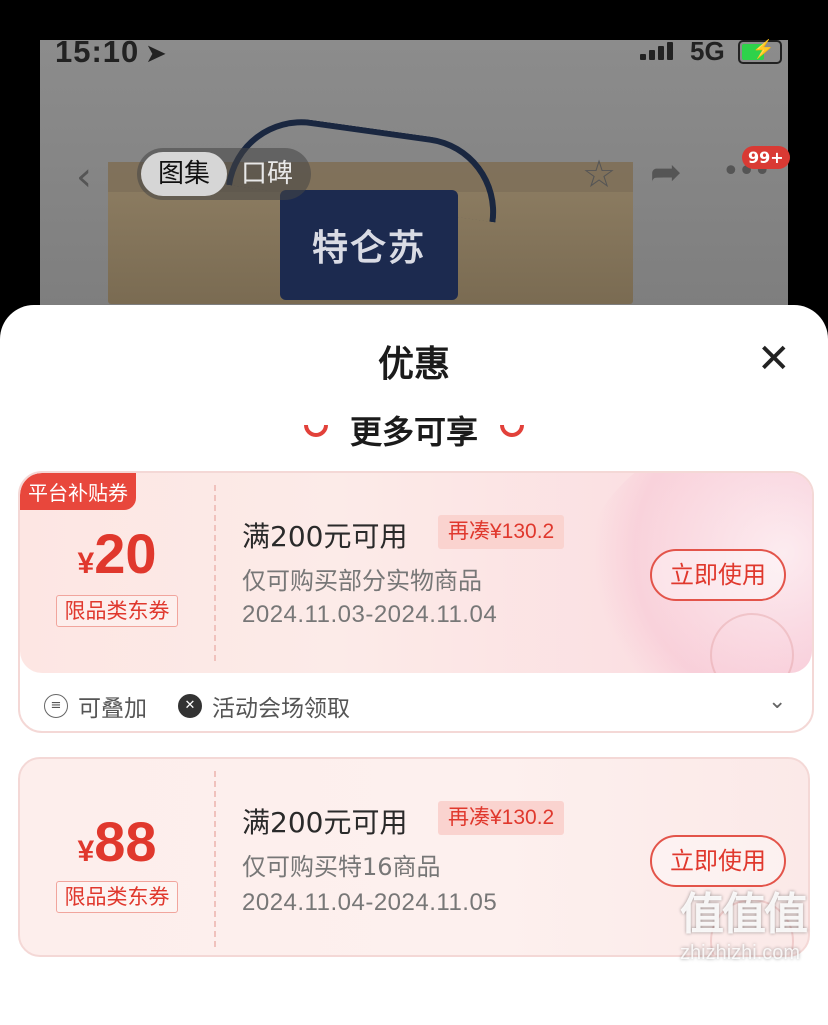  Describe the element at coordinates (760, 51) in the screenshot. I see `battery-icon: ⚡` at that location.